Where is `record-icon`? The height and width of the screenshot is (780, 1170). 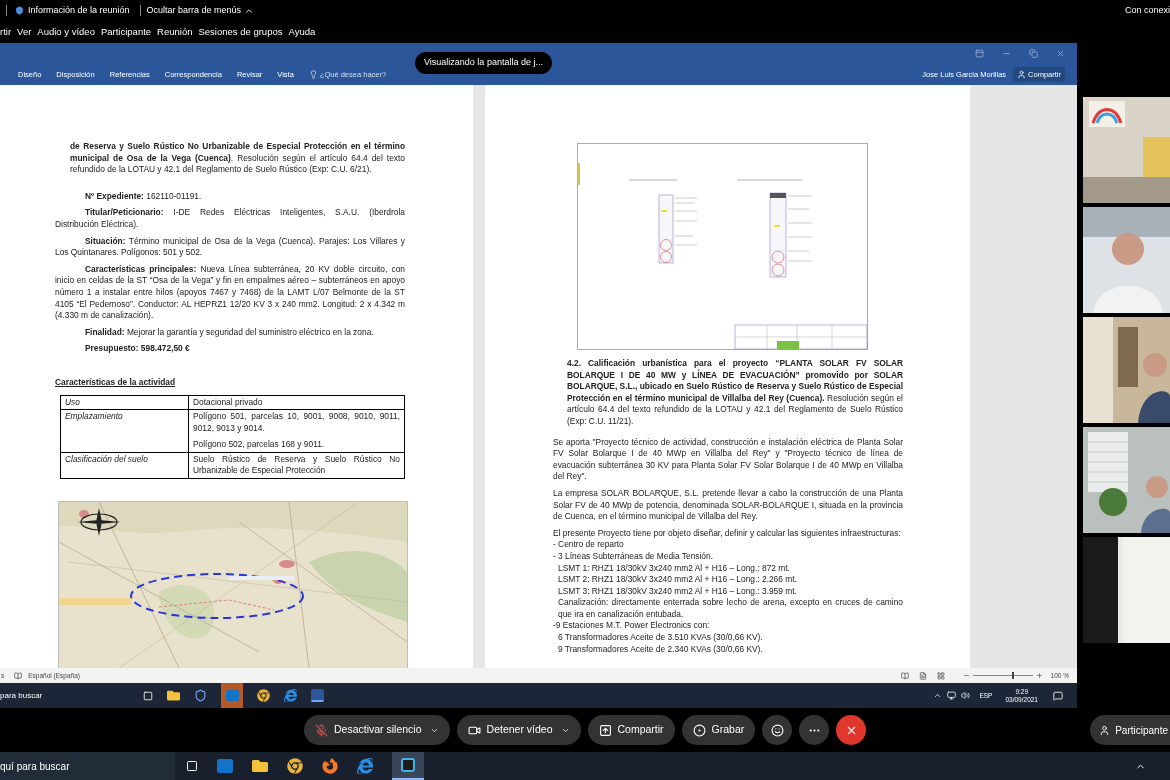 record-icon is located at coordinates (699, 730).